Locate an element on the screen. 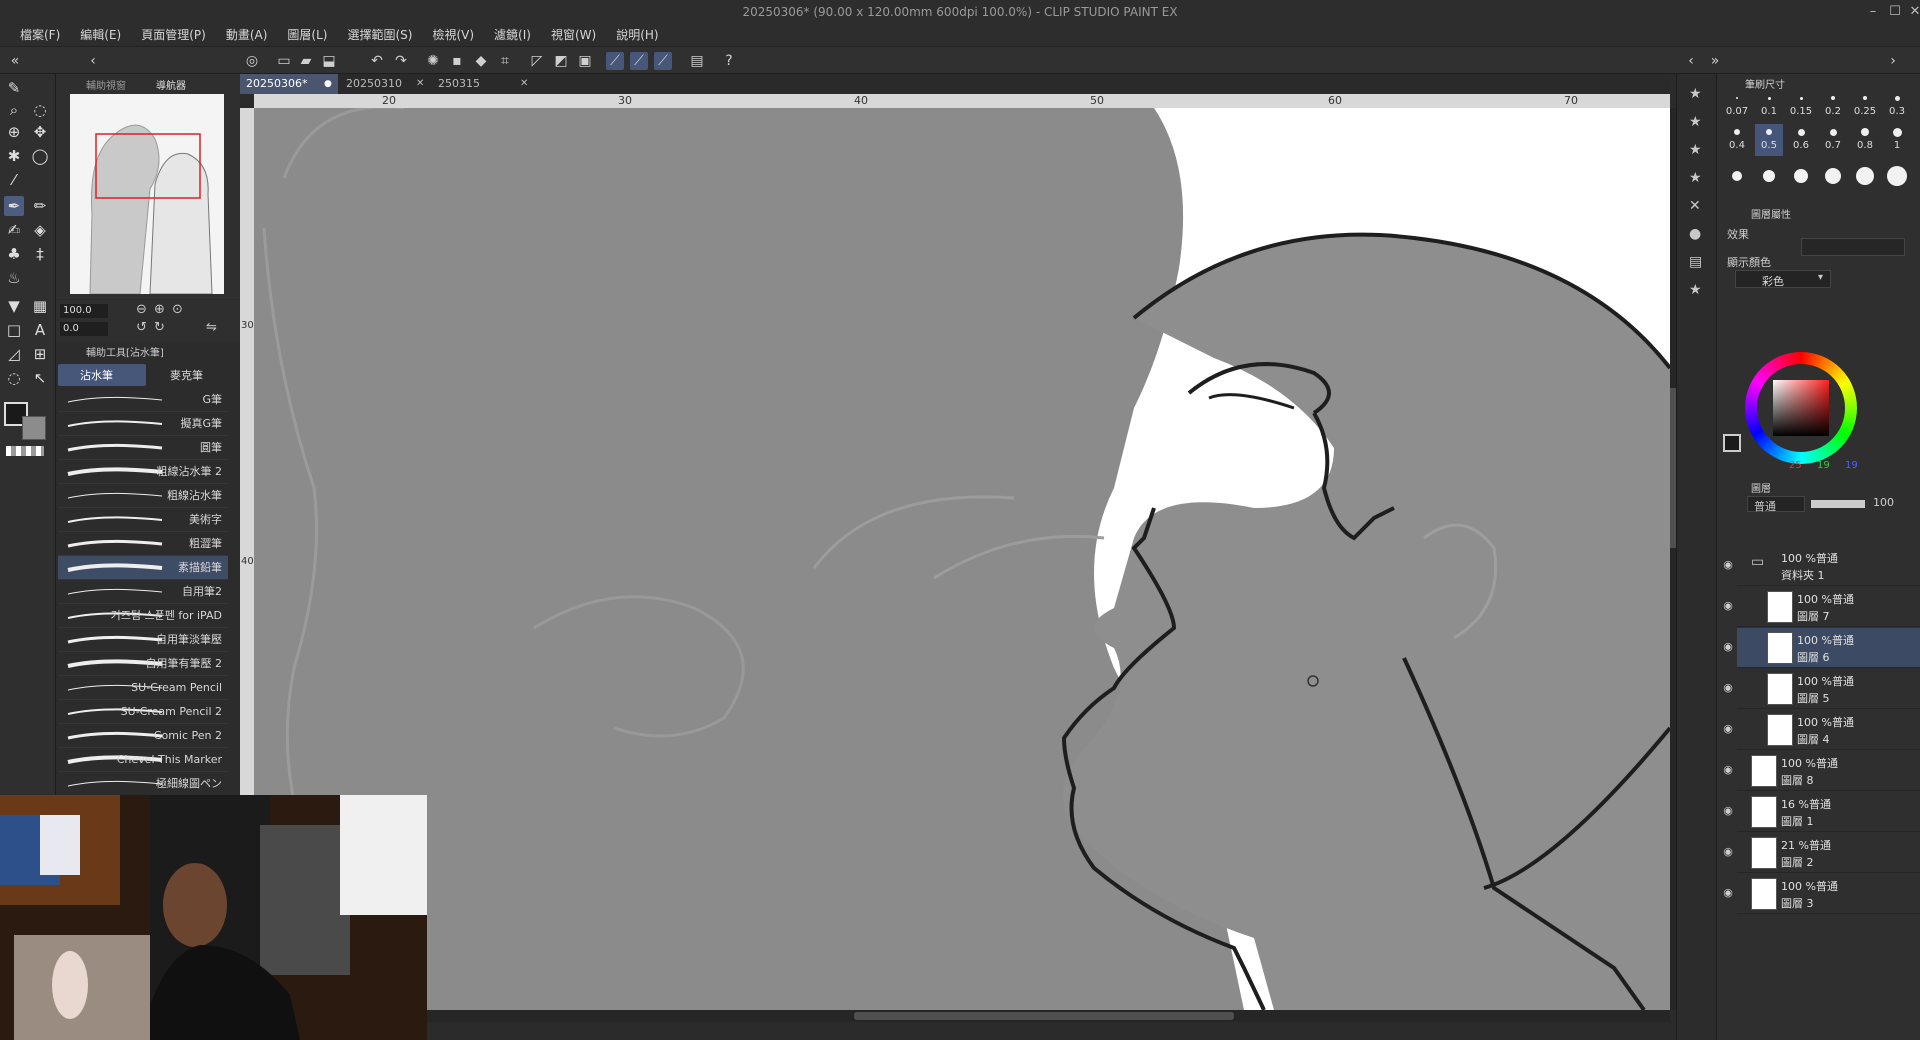 The width and height of the screenshot is (1920, 1040). select-icon: ◌ is located at coordinates (40, 110).